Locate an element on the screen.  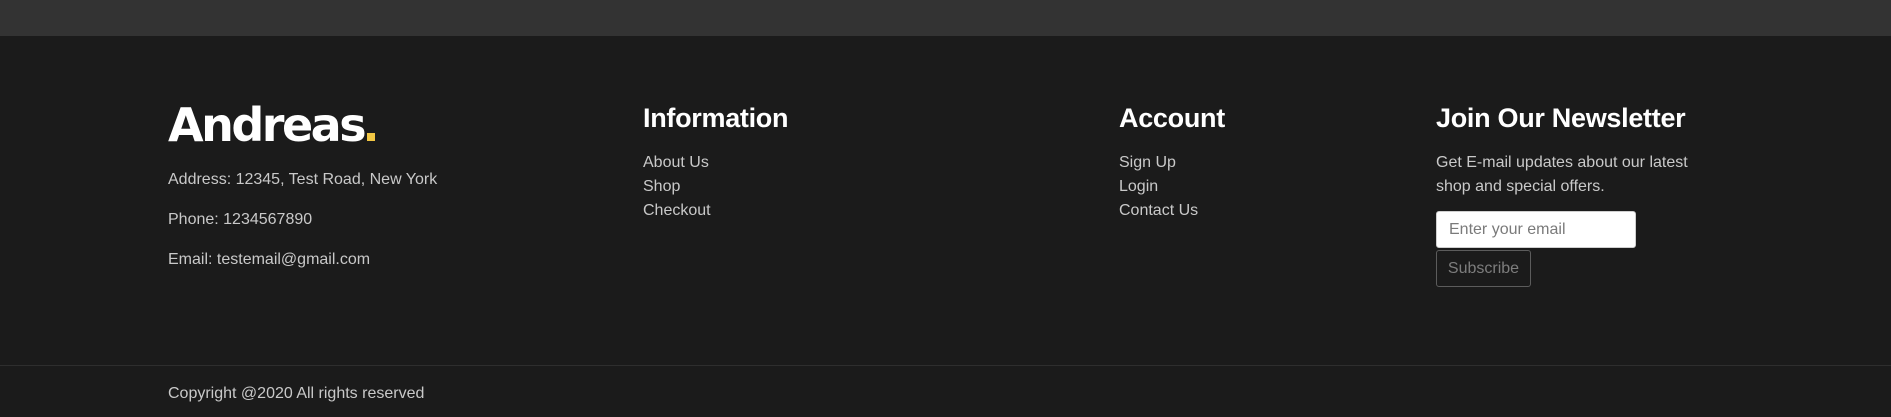
footer-divider is located at coordinates (945, 365).